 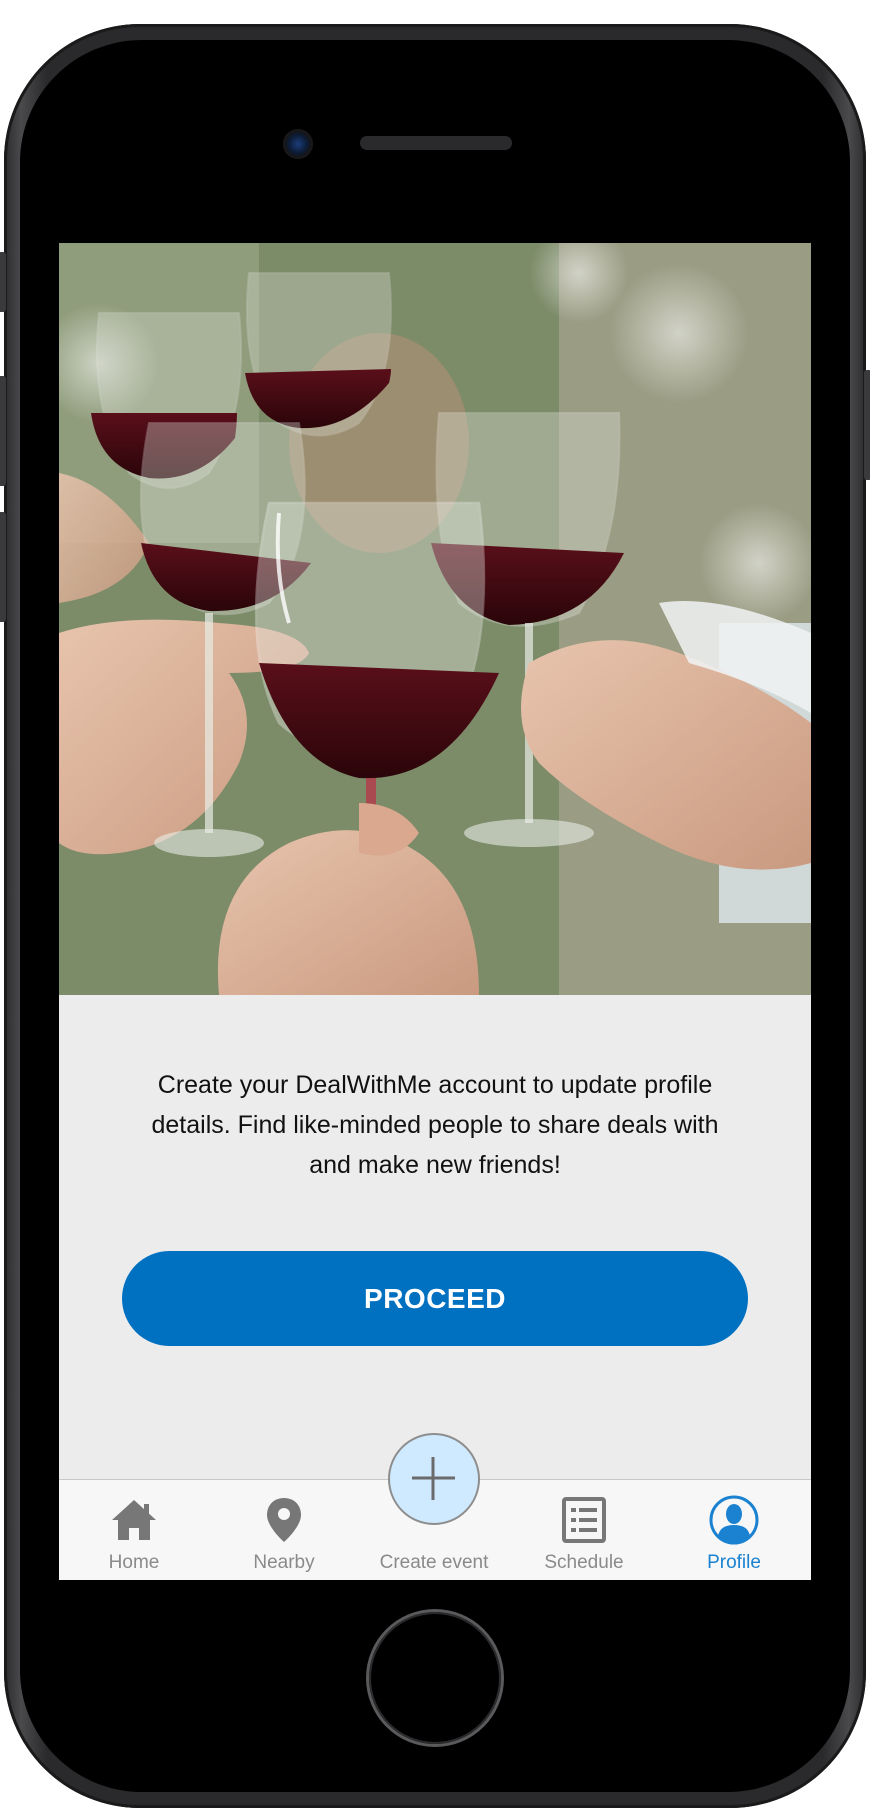 What do you see at coordinates (298, 144) in the screenshot?
I see `front-camera` at bounding box center [298, 144].